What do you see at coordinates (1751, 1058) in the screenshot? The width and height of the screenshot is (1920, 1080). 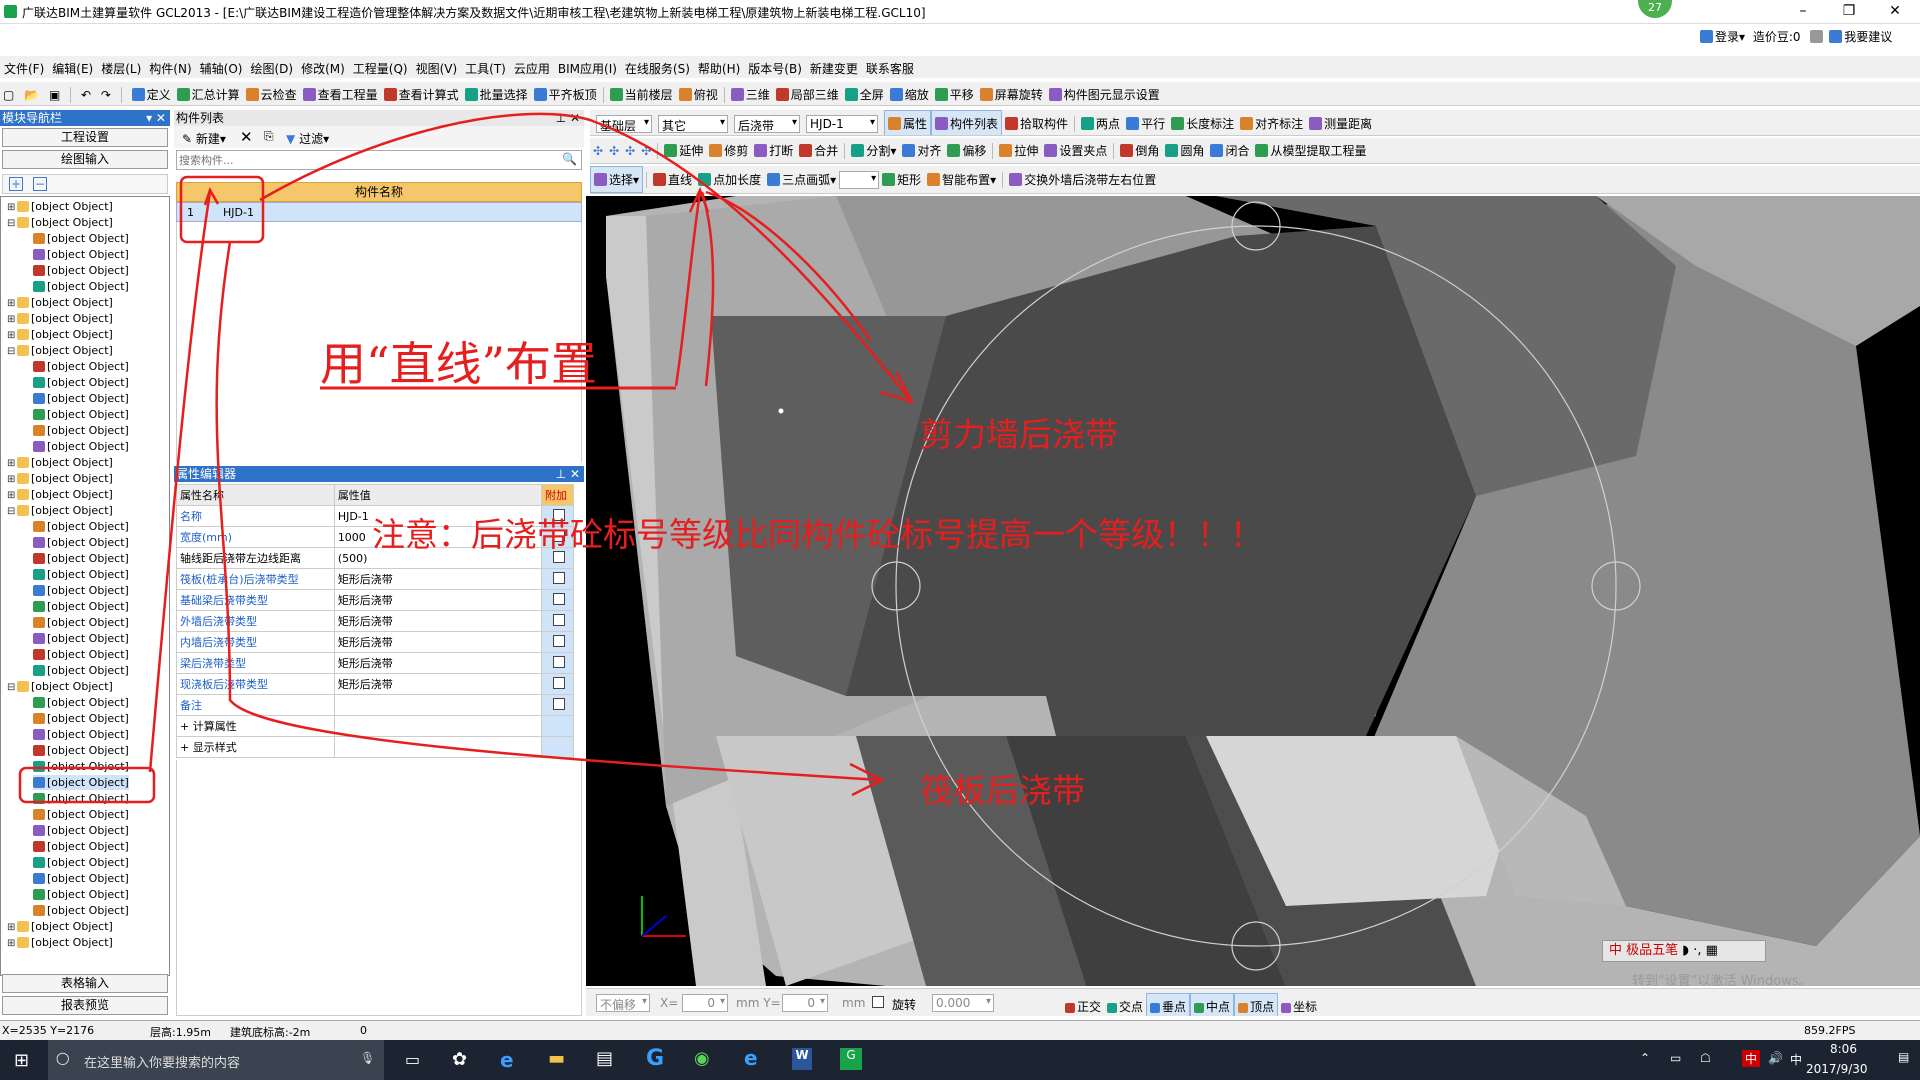 I see `ime-tray: 中` at bounding box center [1751, 1058].